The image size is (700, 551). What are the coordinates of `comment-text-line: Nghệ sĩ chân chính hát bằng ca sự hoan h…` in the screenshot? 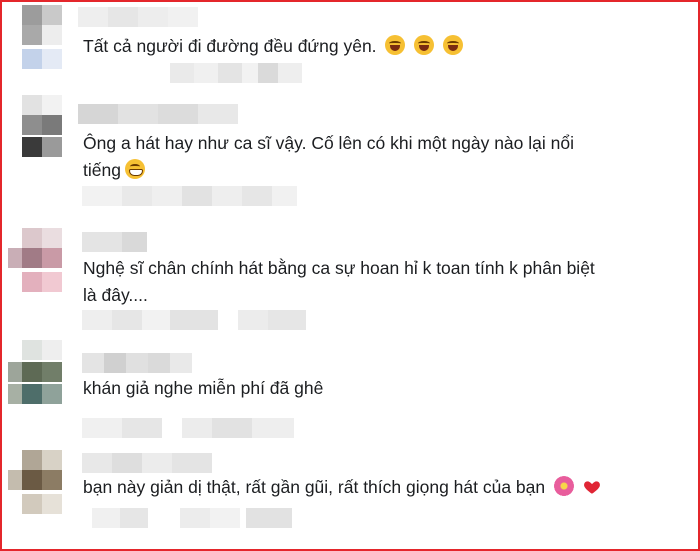 It's located at (339, 268).